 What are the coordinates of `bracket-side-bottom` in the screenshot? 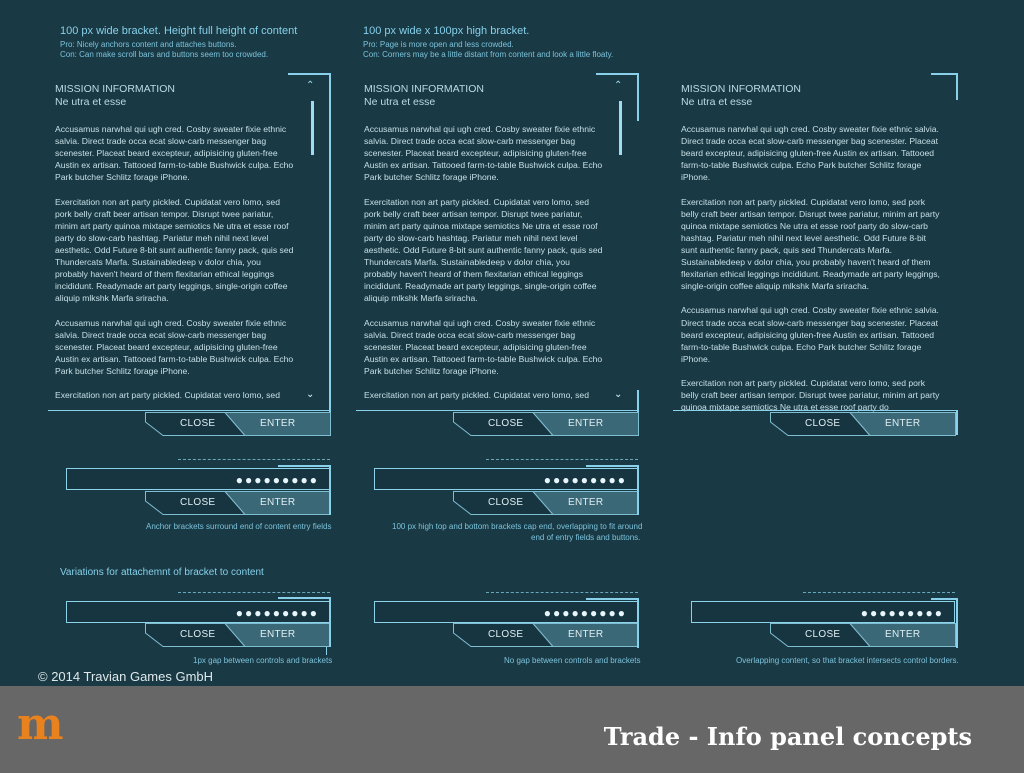 It's located at (957, 422).